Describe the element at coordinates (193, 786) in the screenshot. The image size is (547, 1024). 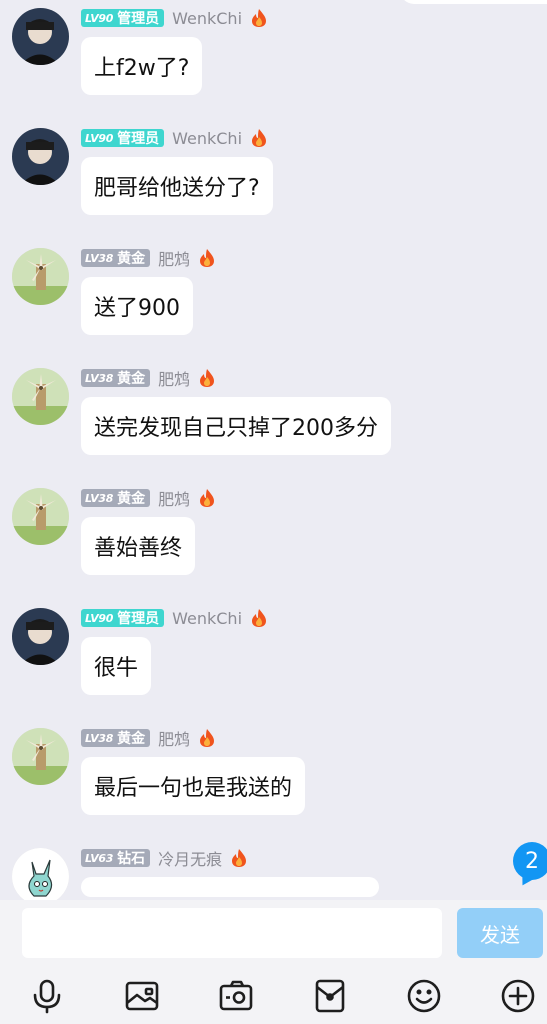
I see `message-bubble: 最后一句也是我送的` at that location.